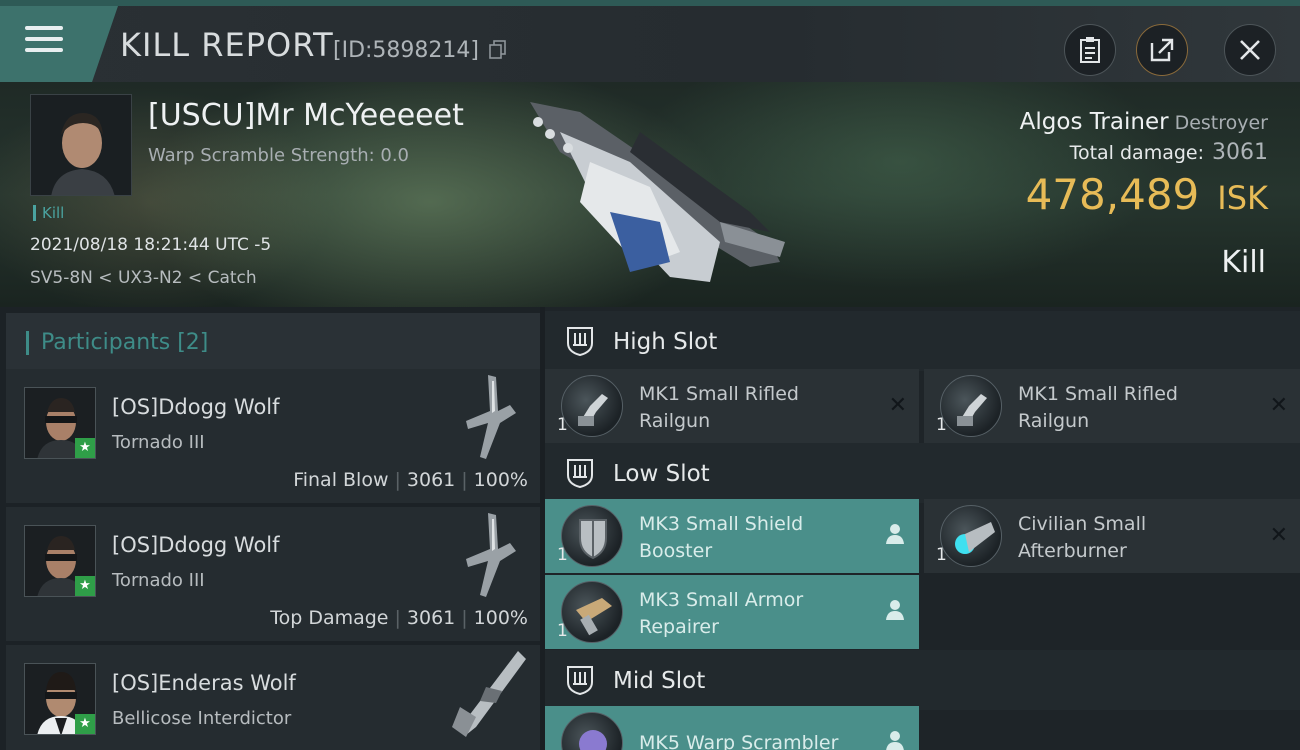 The width and height of the screenshot is (1300, 750). What do you see at coordinates (922, 473) in the screenshot?
I see `low-slot-header: Low Slot` at bounding box center [922, 473].